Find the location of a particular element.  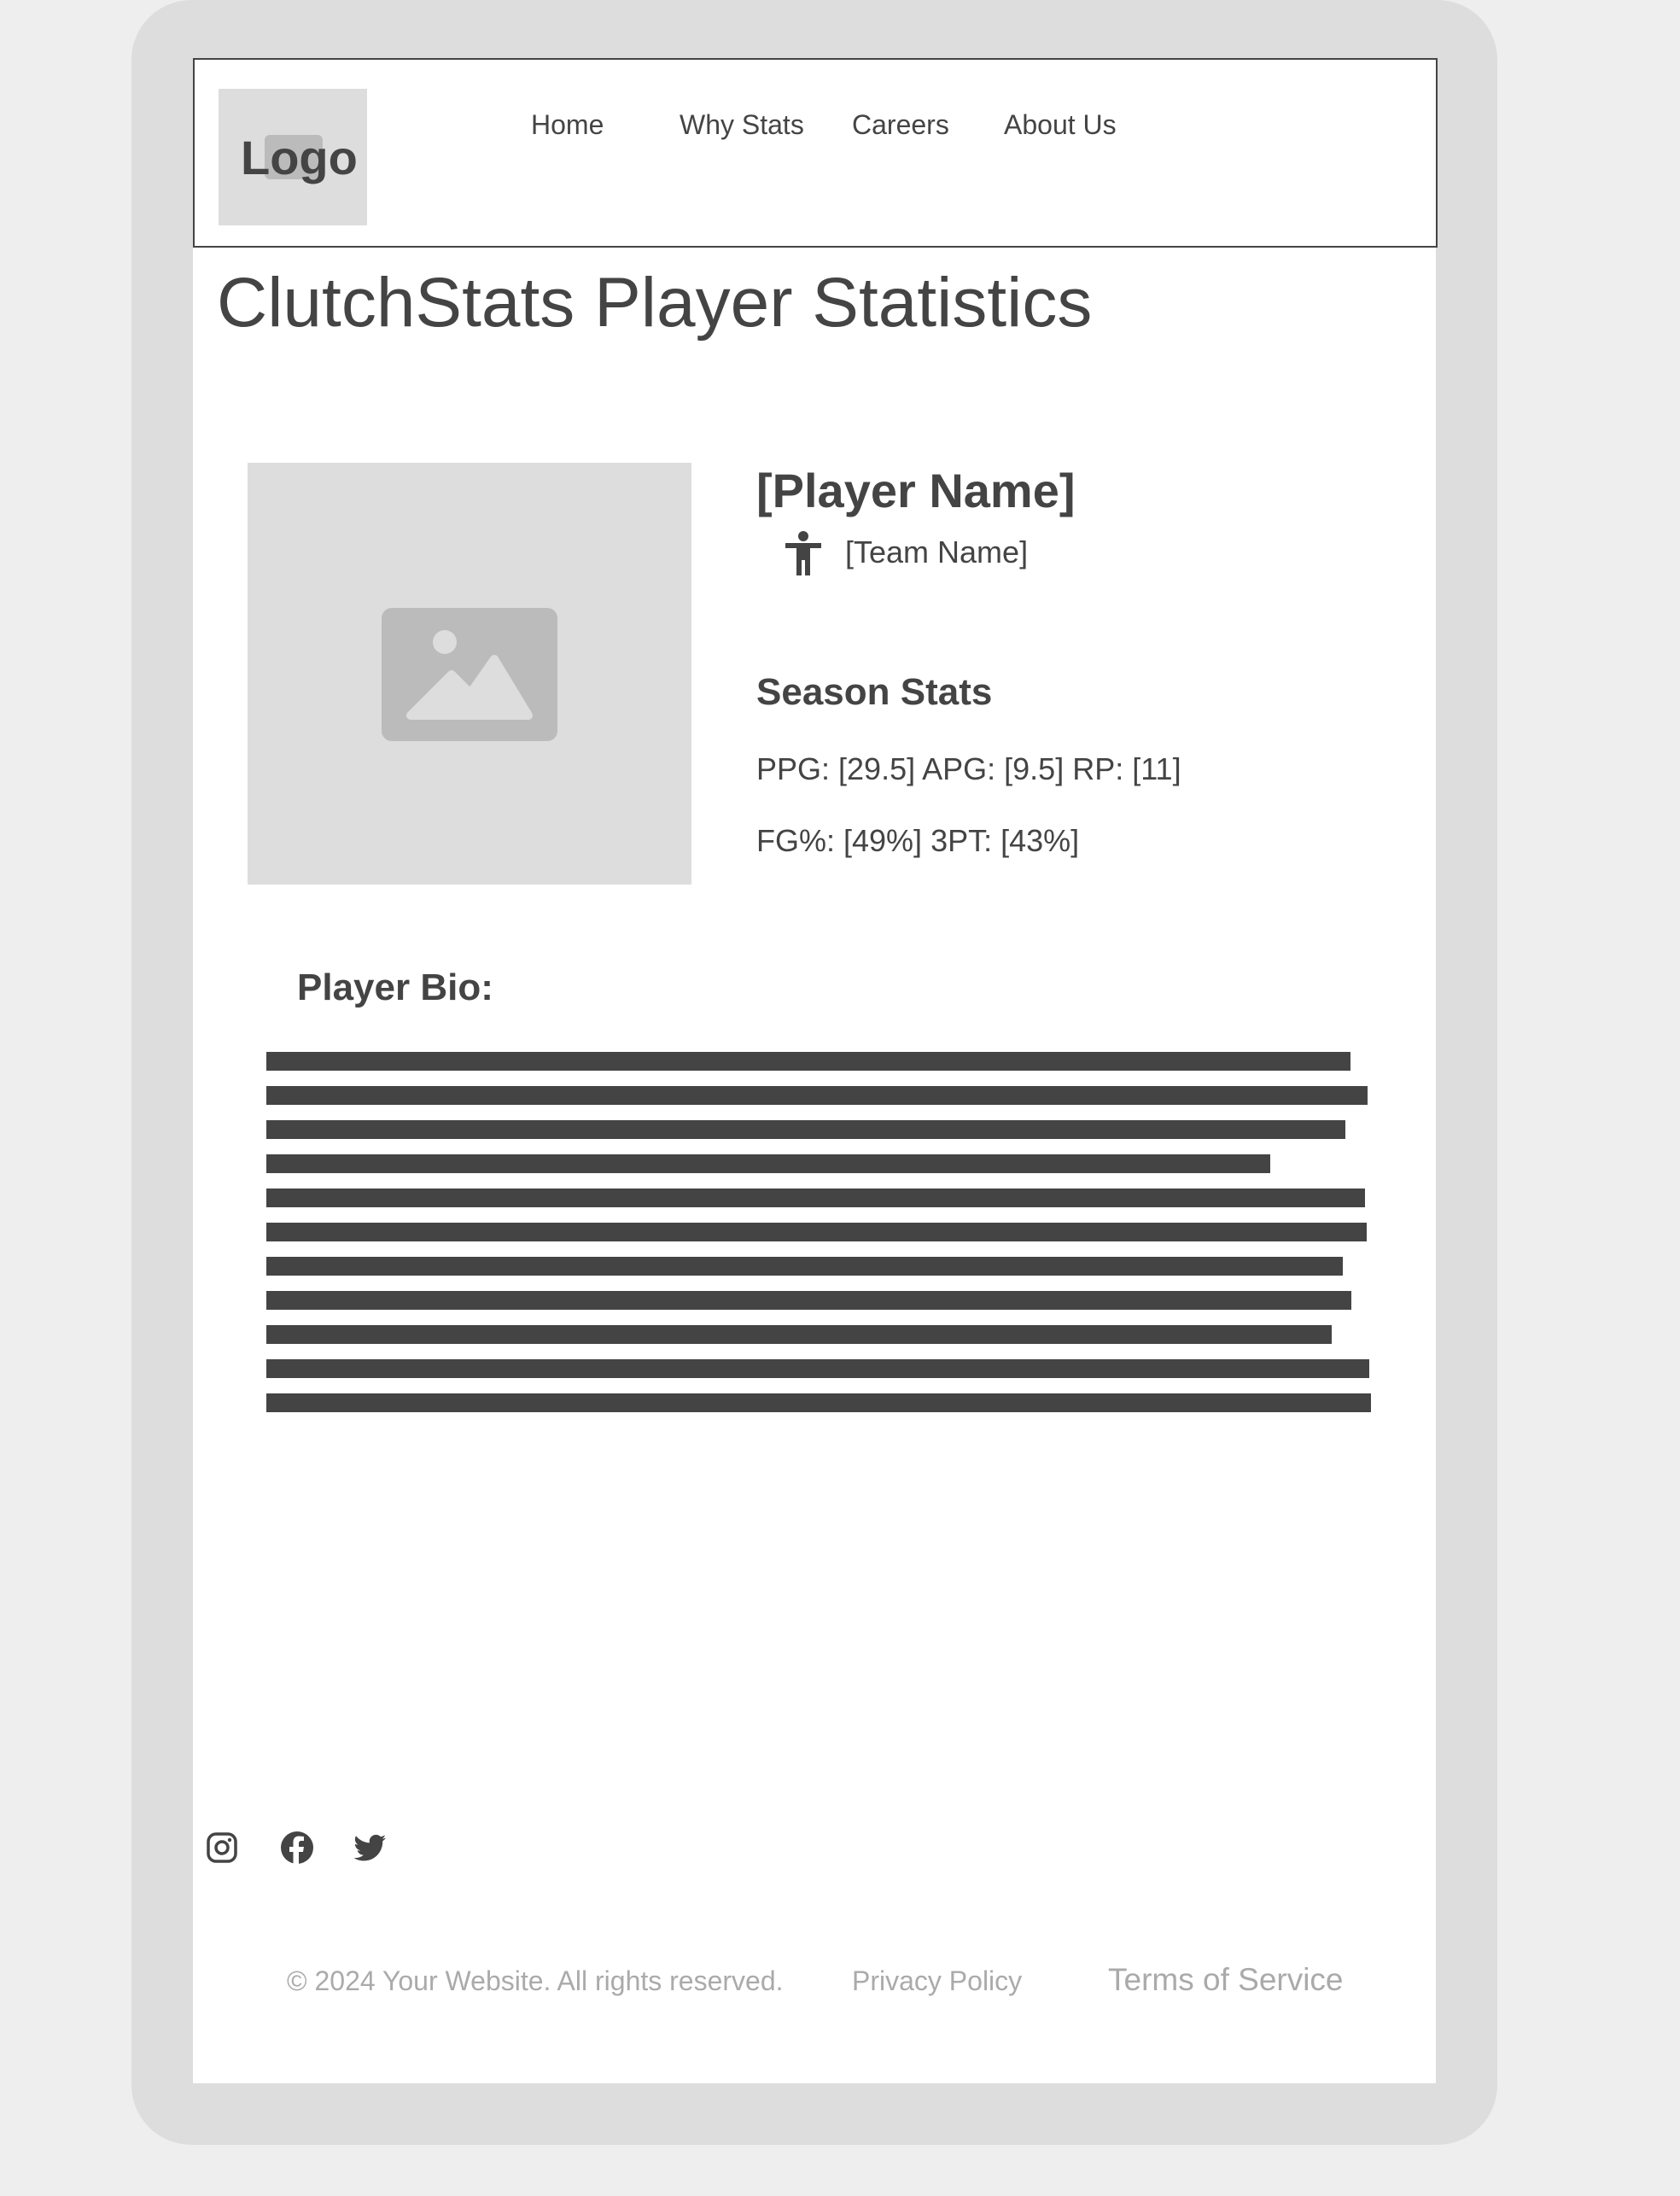

privacy-policy-link: Privacy Policy is located at coordinates (937, 1981).